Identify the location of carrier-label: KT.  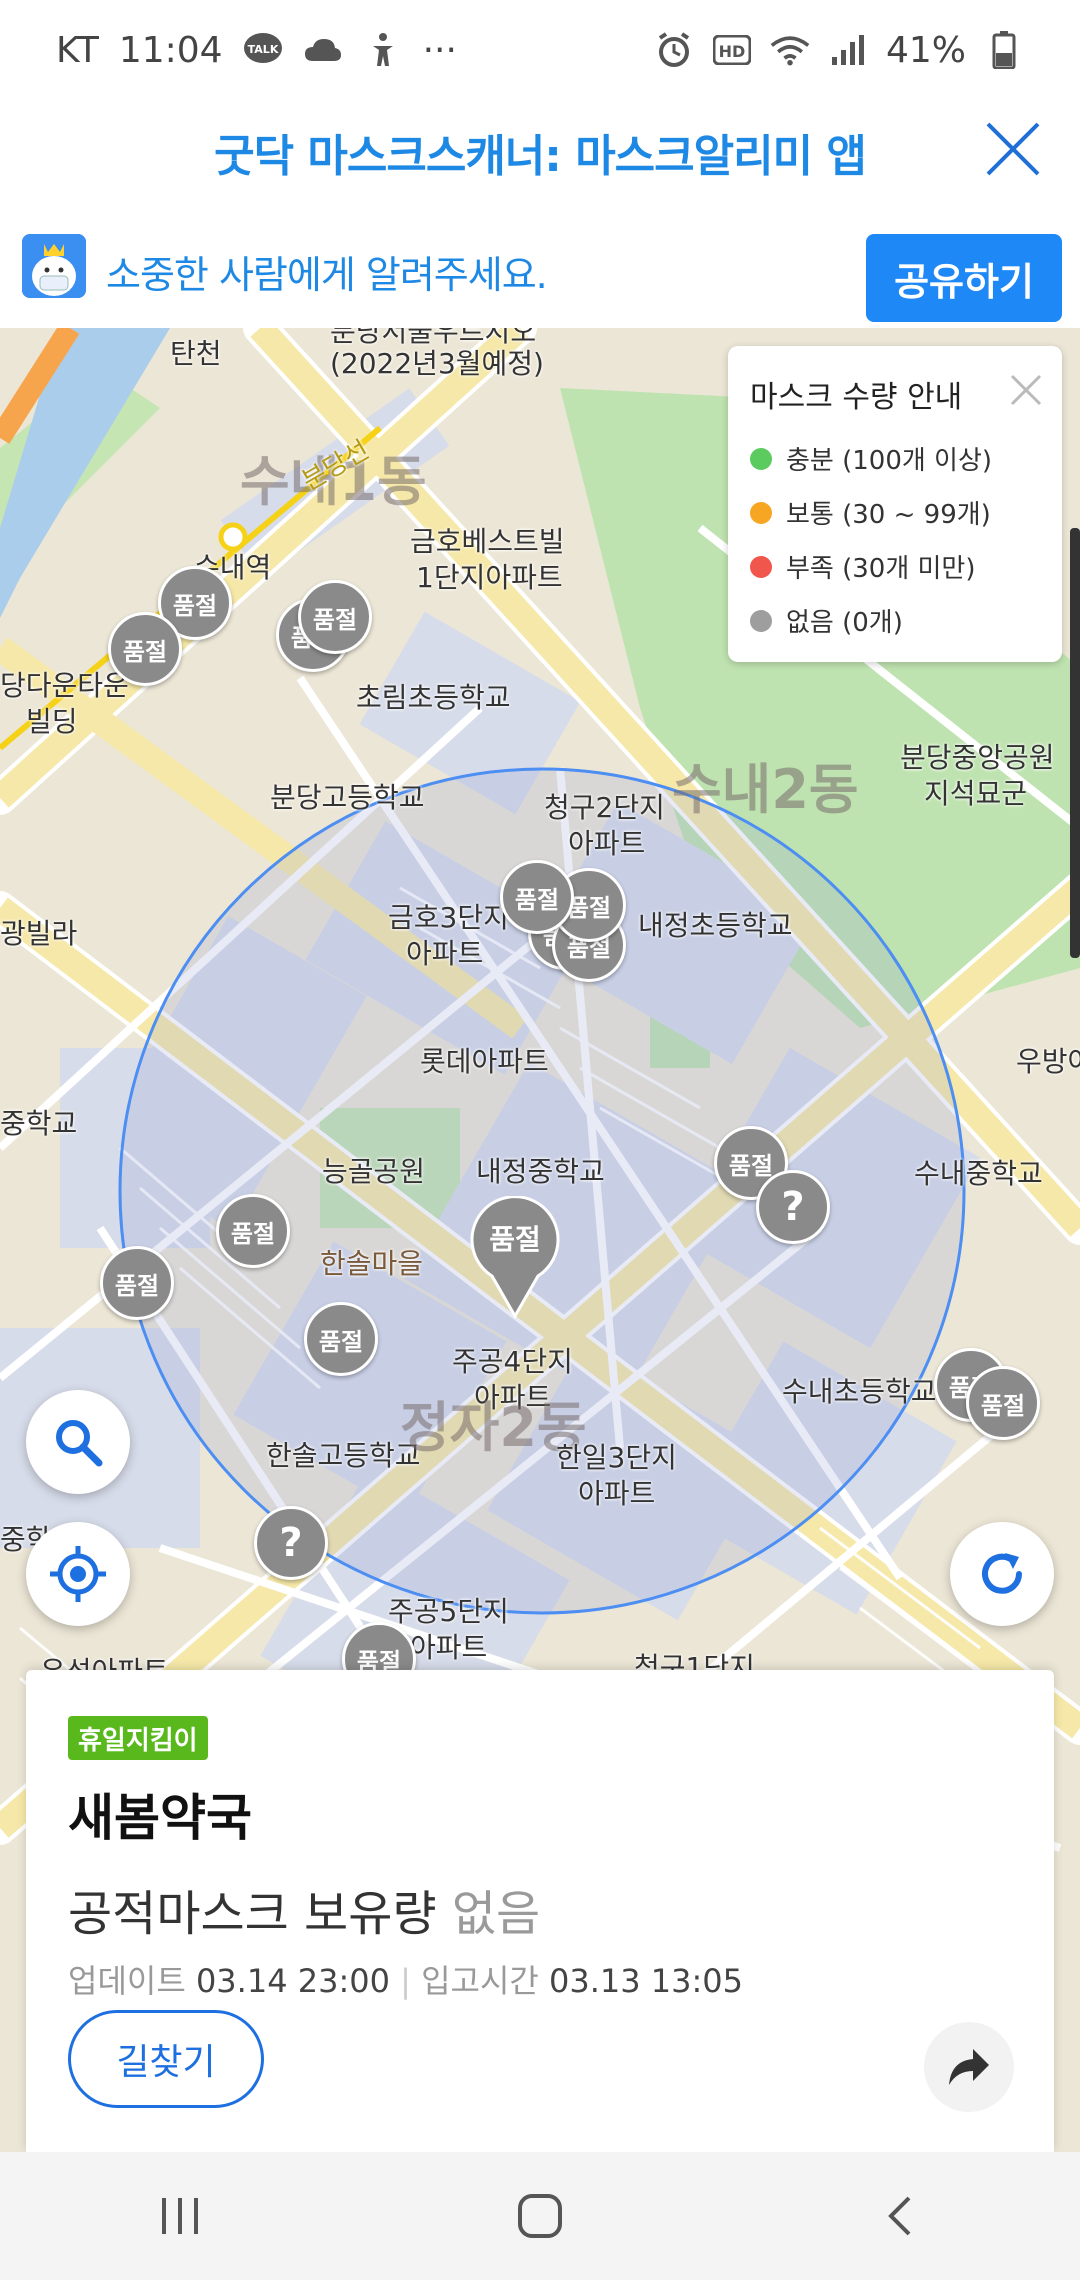
(77, 50).